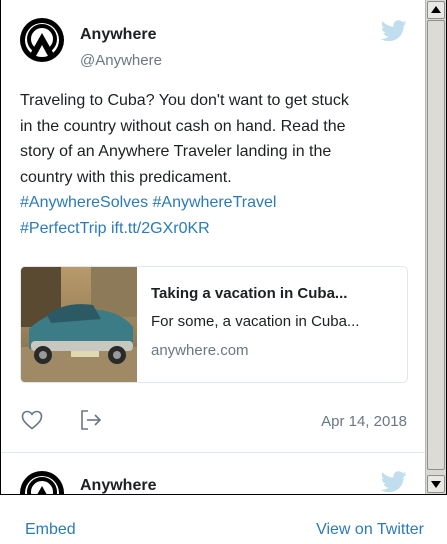 This screenshot has height=544, width=447. What do you see at coordinates (79, 324) in the screenshot?
I see `vintage-car-photo` at bounding box center [79, 324].